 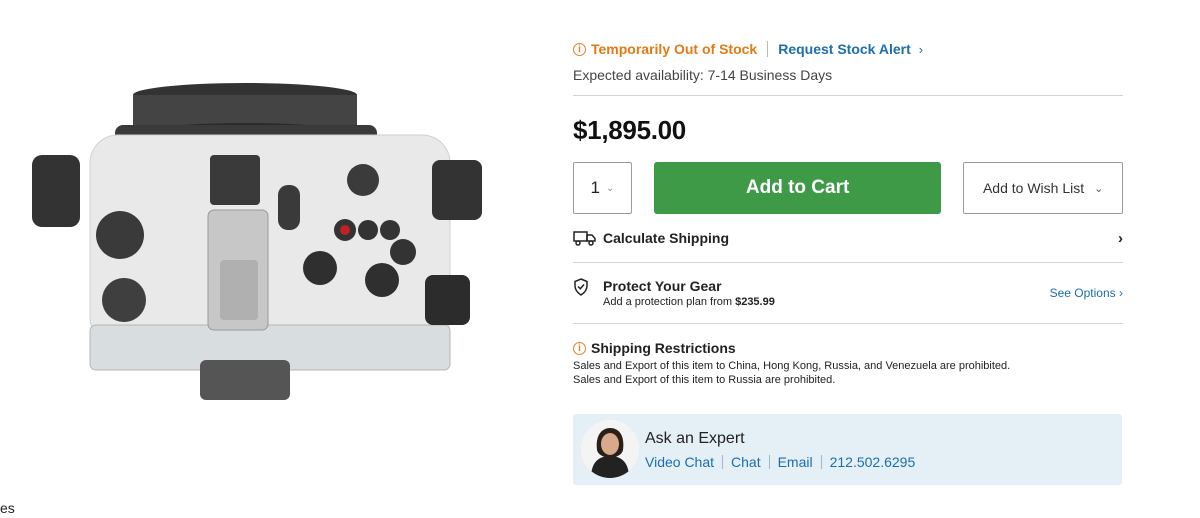 What do you see at coordinates (873, 462) in the screenshot?
I see `phone-link: 212.502.6295` at bounding box center [873, 462].